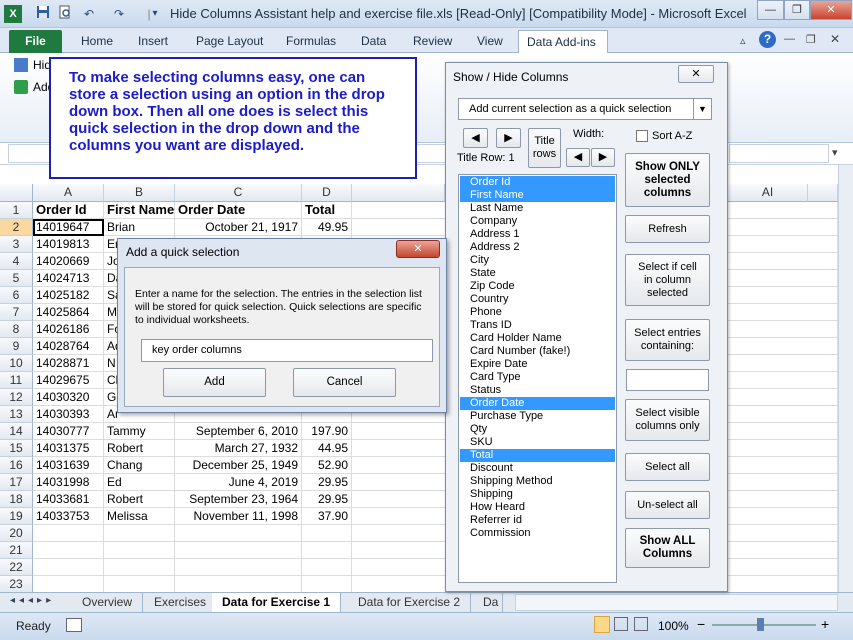 The image size is (853, 640). Describe the element at coordinates (603, 157) in the screenshot. I see `width-increase-button: ▶` at that location.